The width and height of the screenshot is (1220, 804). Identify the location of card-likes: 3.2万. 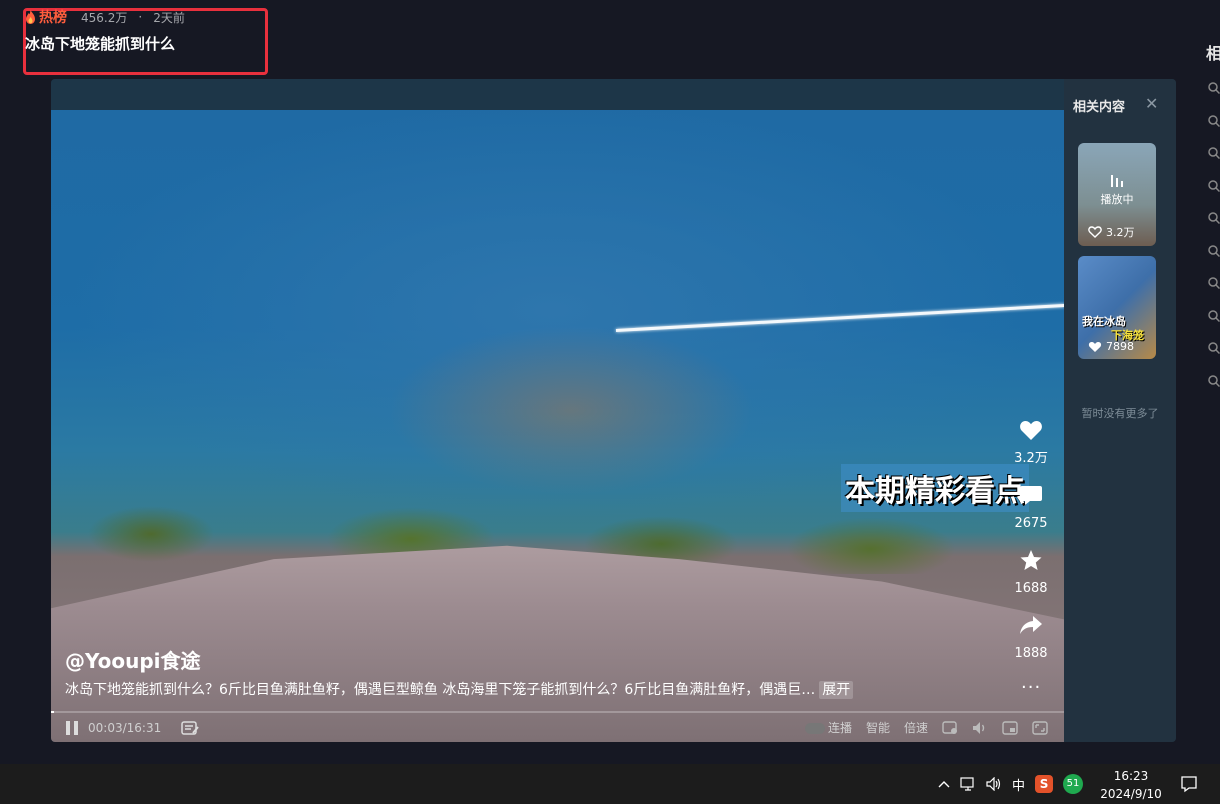
(1111, 232).